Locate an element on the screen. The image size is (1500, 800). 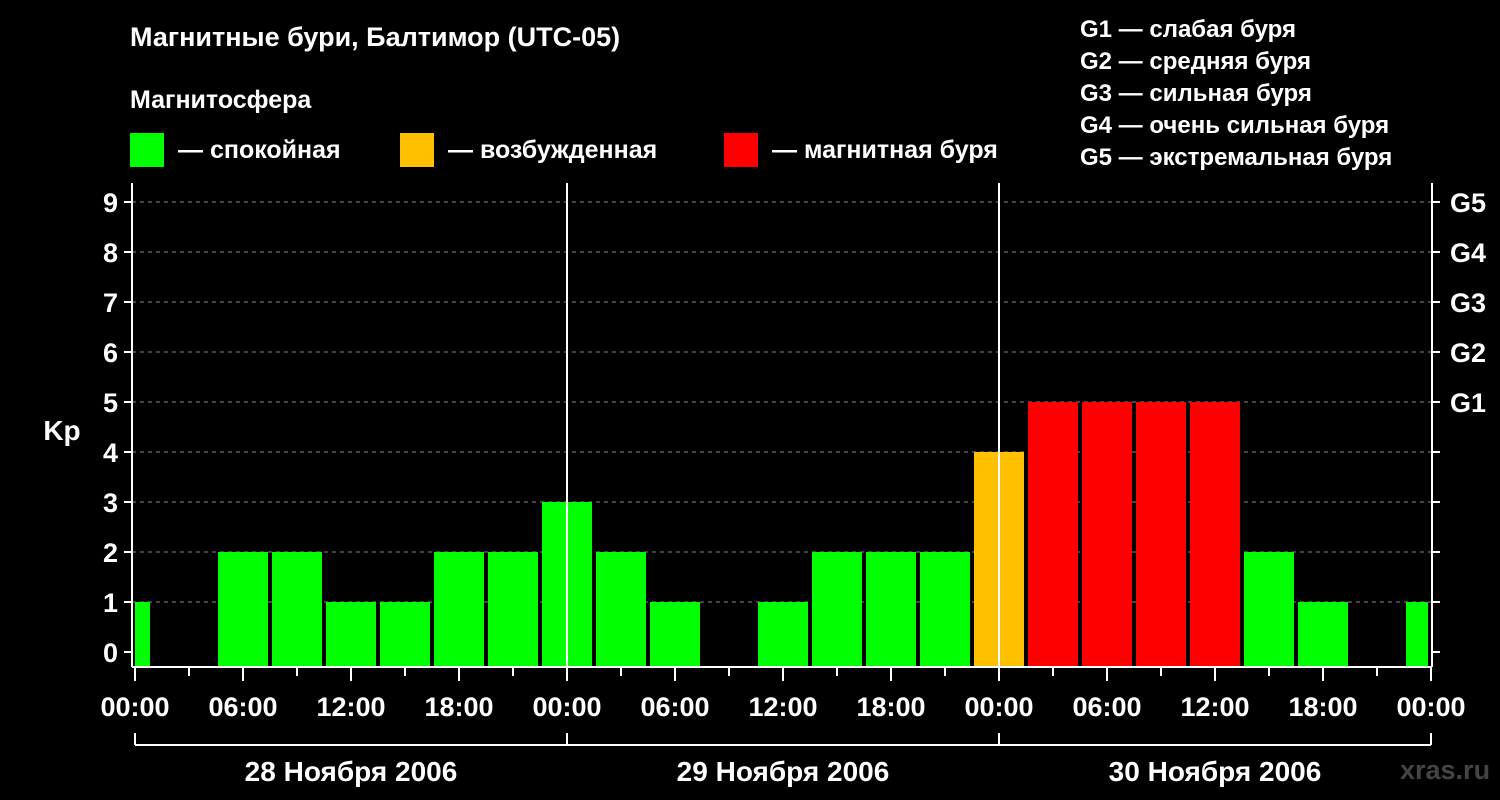
y-tick-label: 1 is located at coordinates (110, 603).